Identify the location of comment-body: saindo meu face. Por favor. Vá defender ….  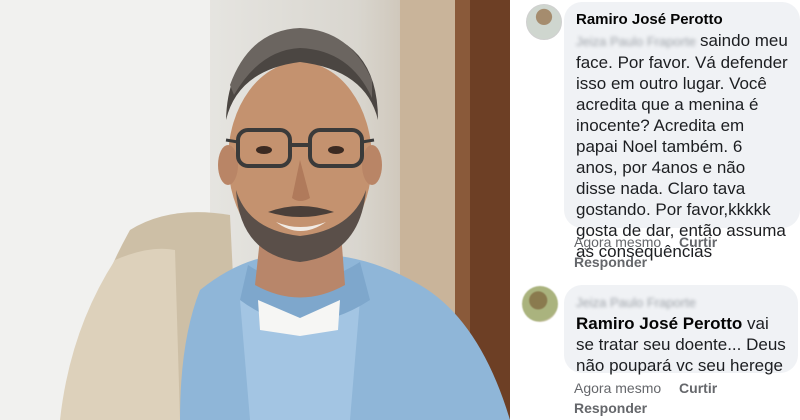
(682, 146).